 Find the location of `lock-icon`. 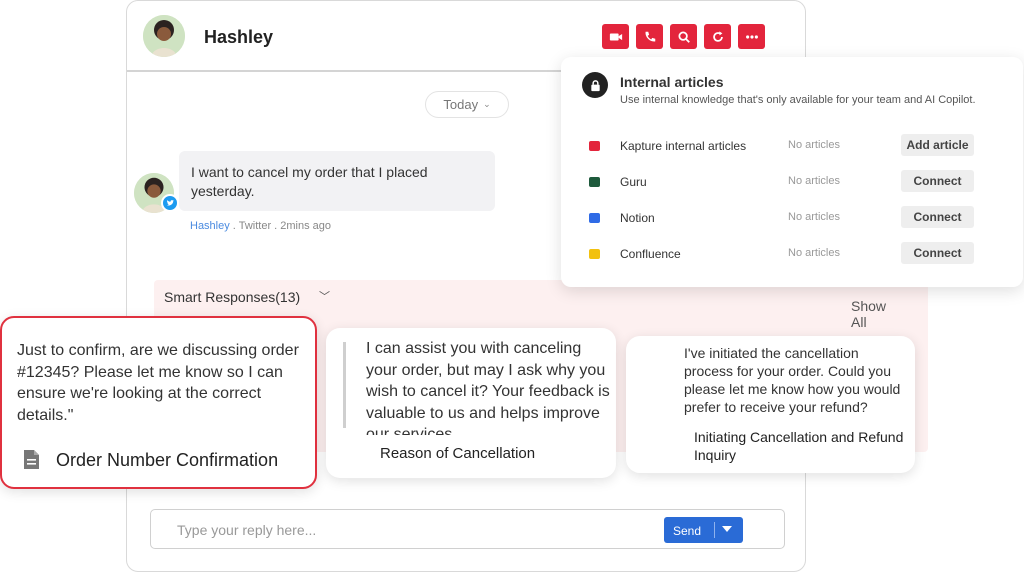

lock-icon is located at coordinates (595, 85).